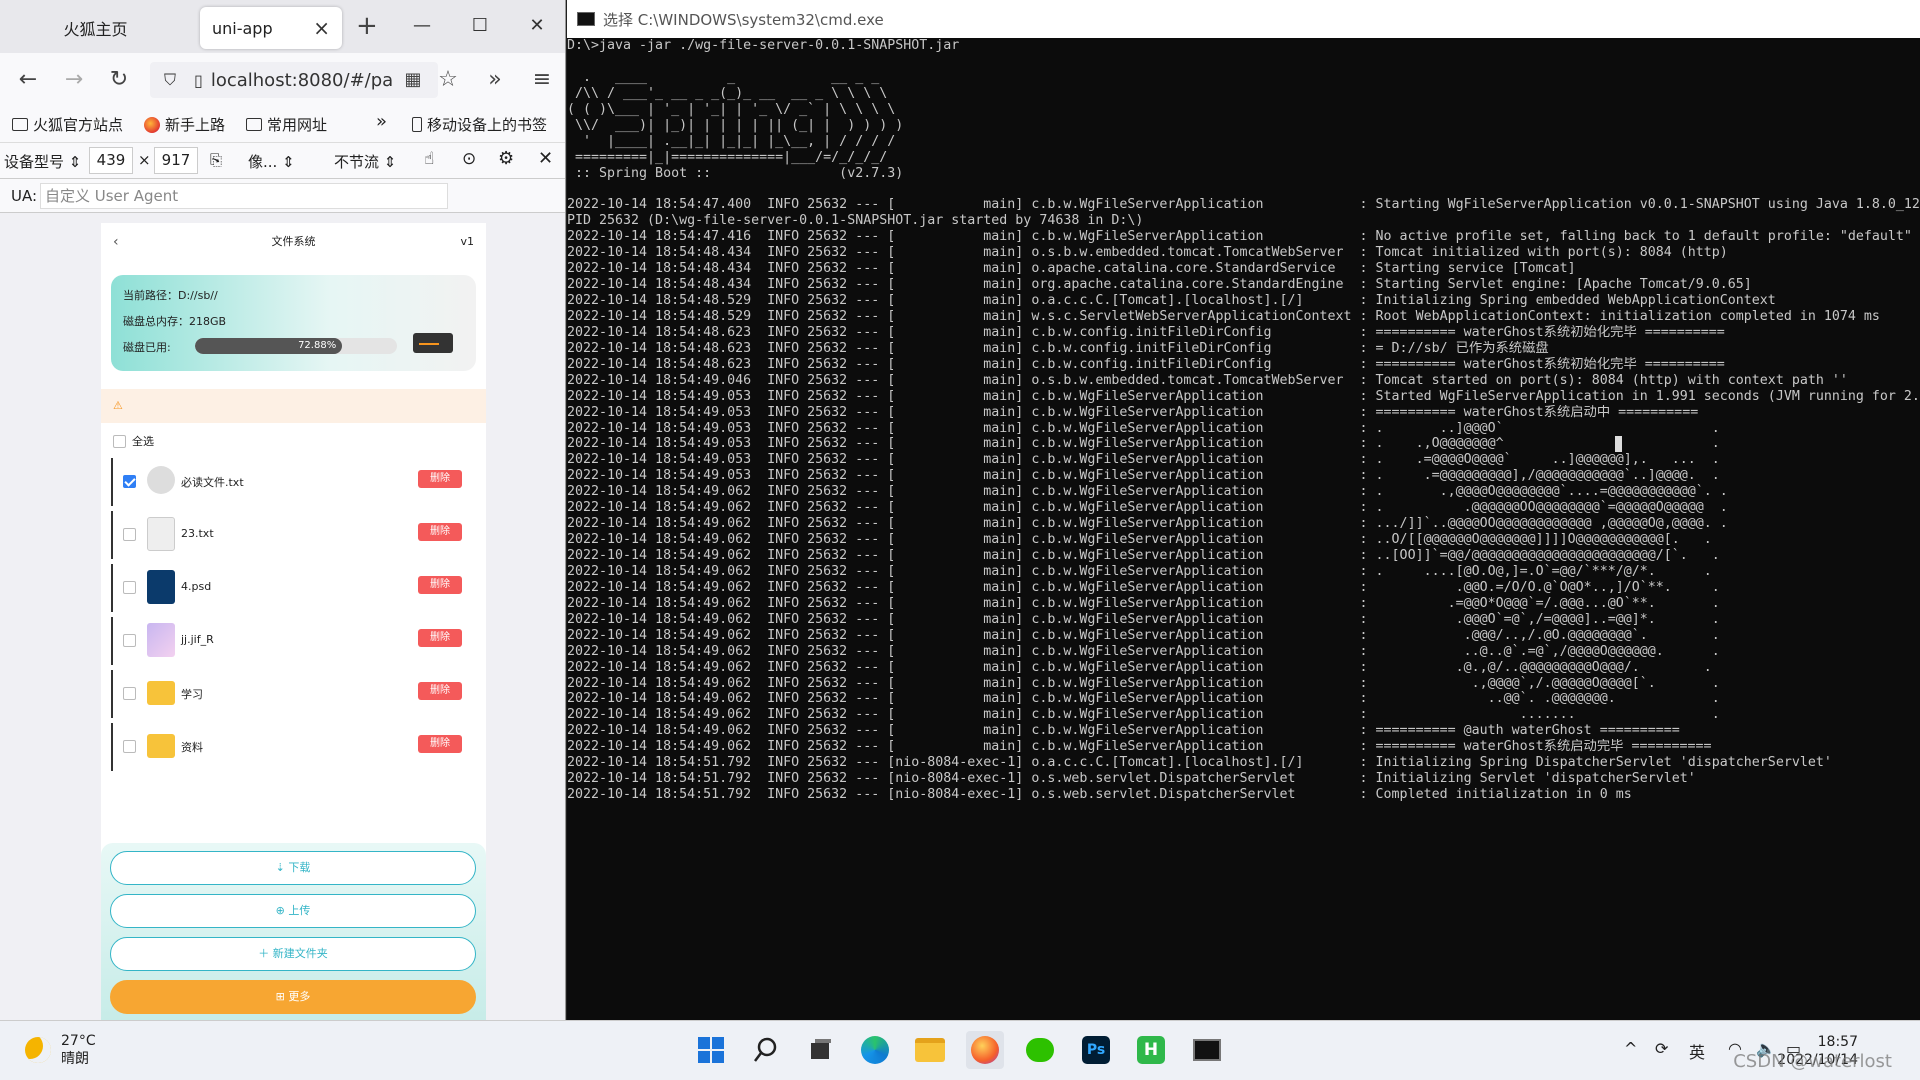  Describe the element at coordinates (195, 125) in the screenshot. I see `bookmark-label: 新手上路` at that location.